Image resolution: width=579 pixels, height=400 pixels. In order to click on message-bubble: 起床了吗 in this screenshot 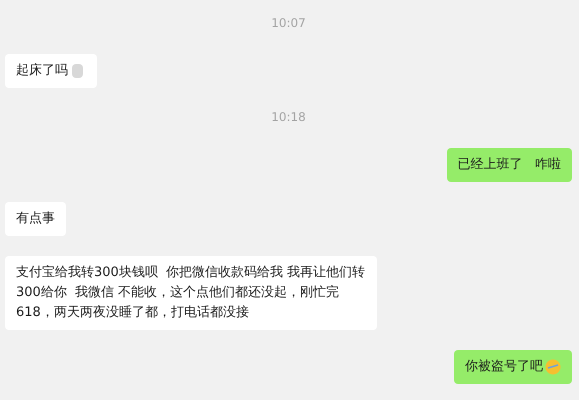, I will do `click(51, 71)`.